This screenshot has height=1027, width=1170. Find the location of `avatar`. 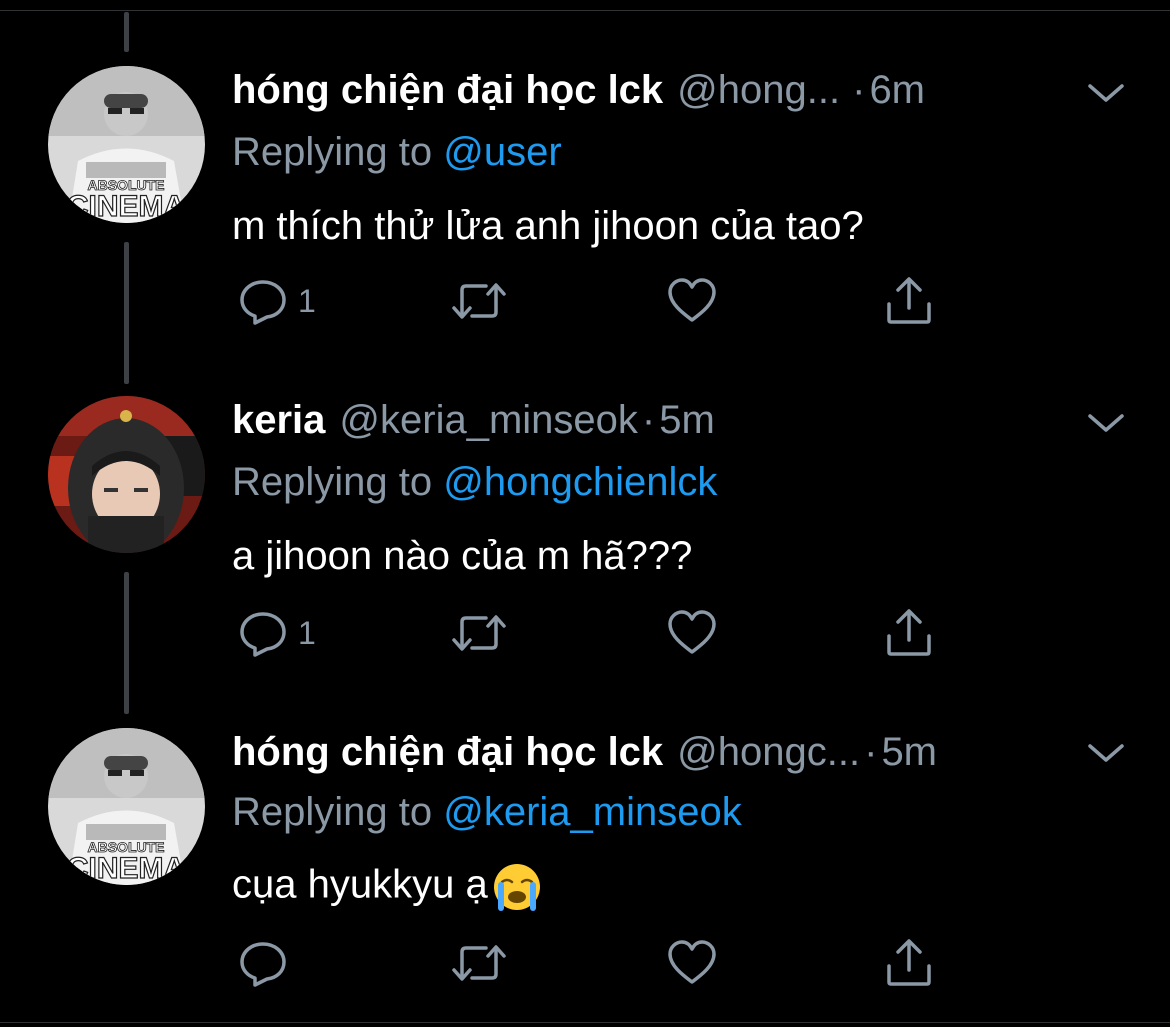

avatar is located at coordinates (126, 474).